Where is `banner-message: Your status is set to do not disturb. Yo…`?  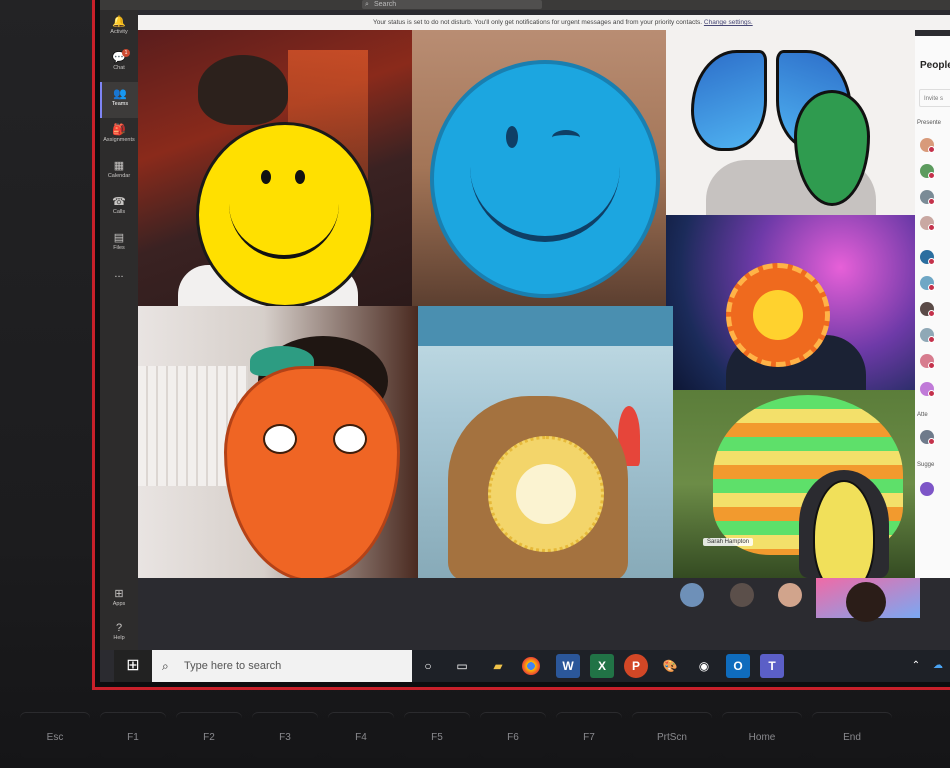 banner-message: Your status is set to do not disturb. Yo… is located at coordinates (538, 22).